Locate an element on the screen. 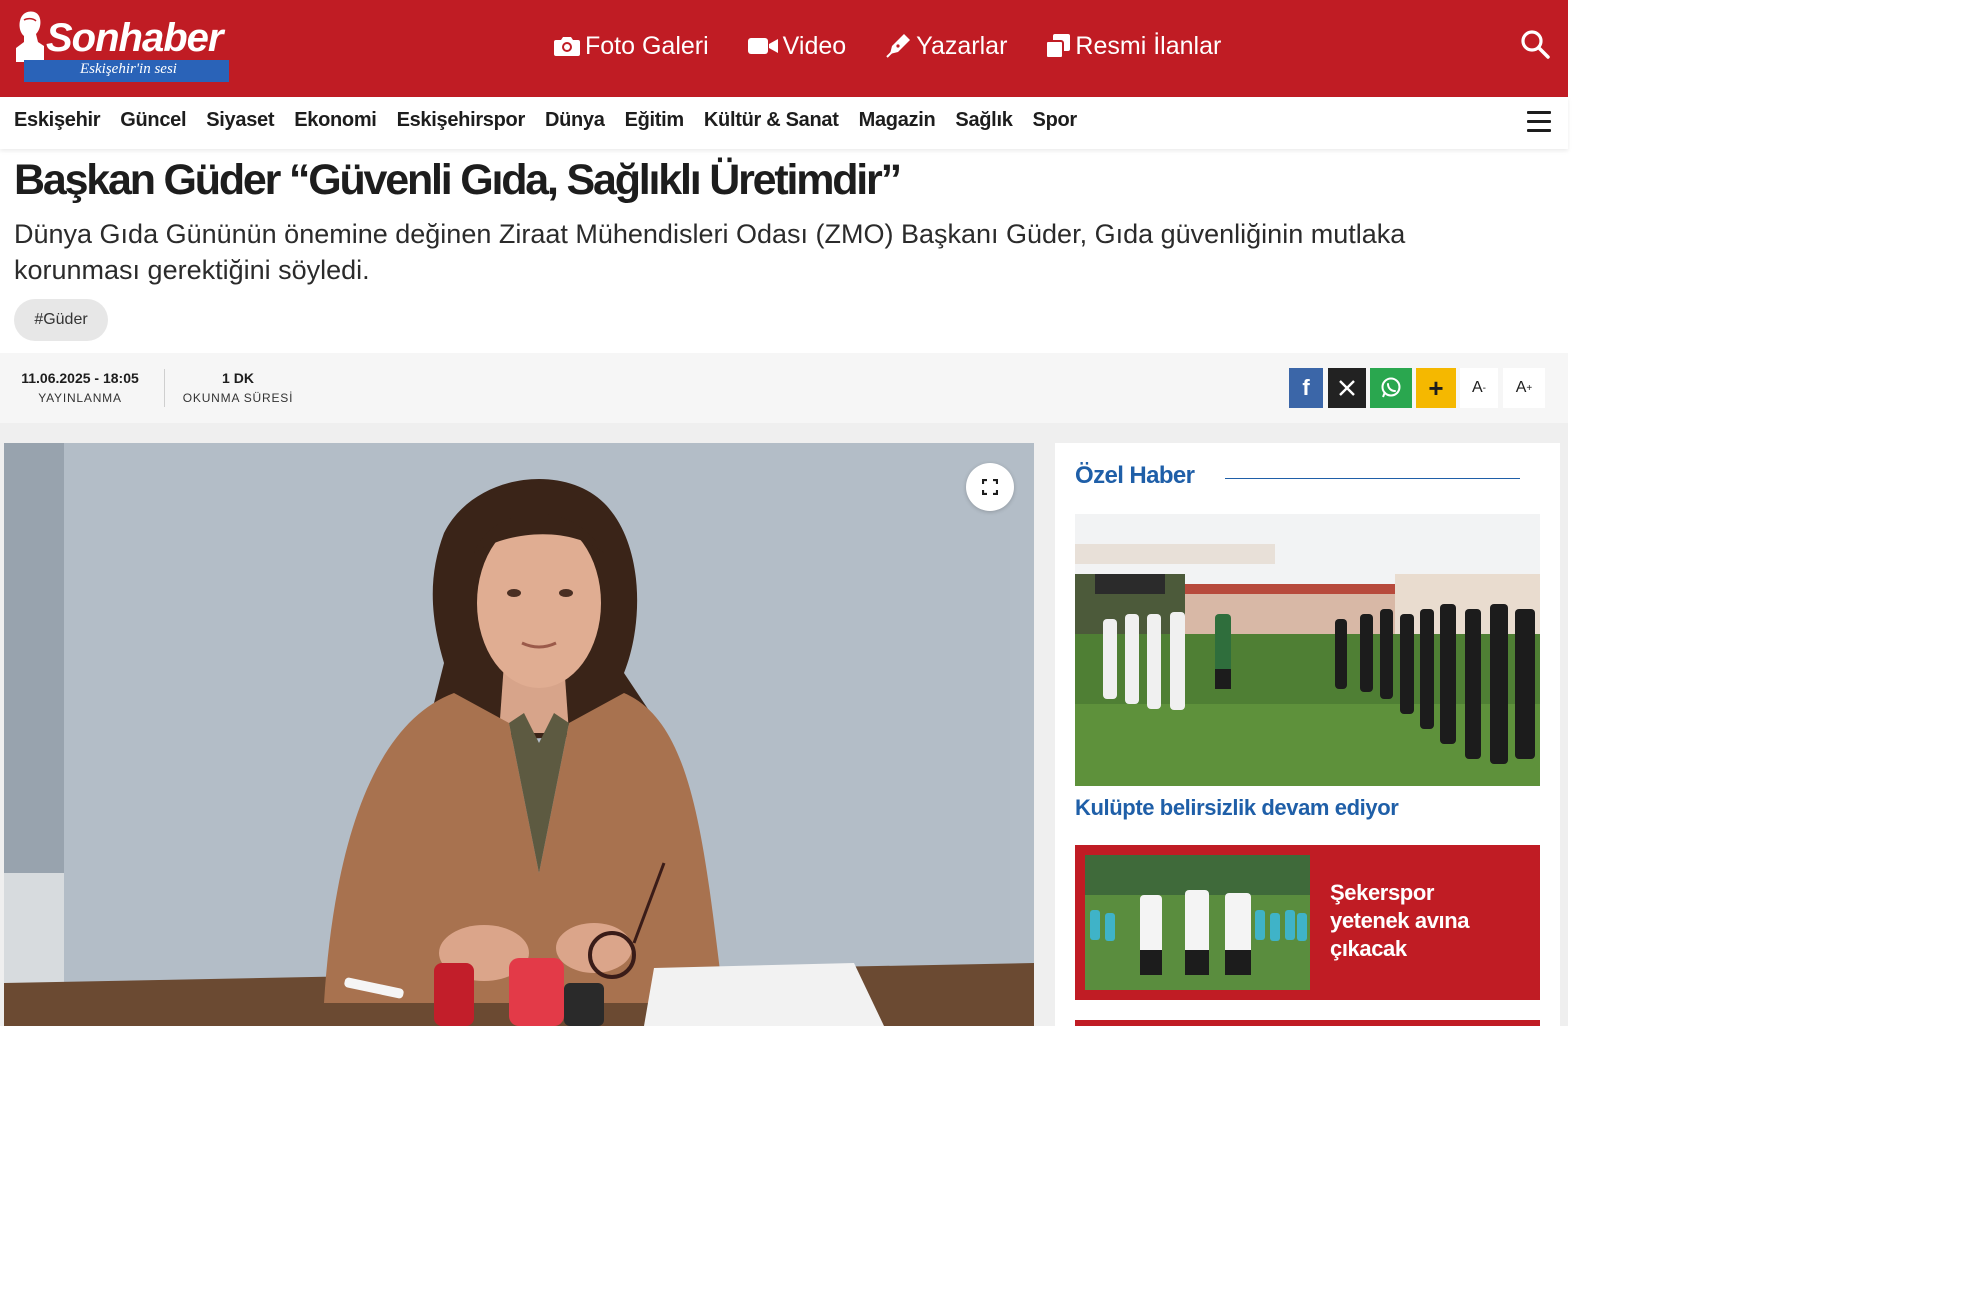 The width and height of the screenshot is (1983, 1298). plus-icon: + is located at coordinates (1436, 387).